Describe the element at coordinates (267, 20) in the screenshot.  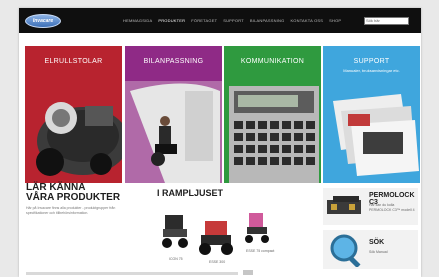
I see `nav-item-bilanpassning: BILANPASSNING` at that location.